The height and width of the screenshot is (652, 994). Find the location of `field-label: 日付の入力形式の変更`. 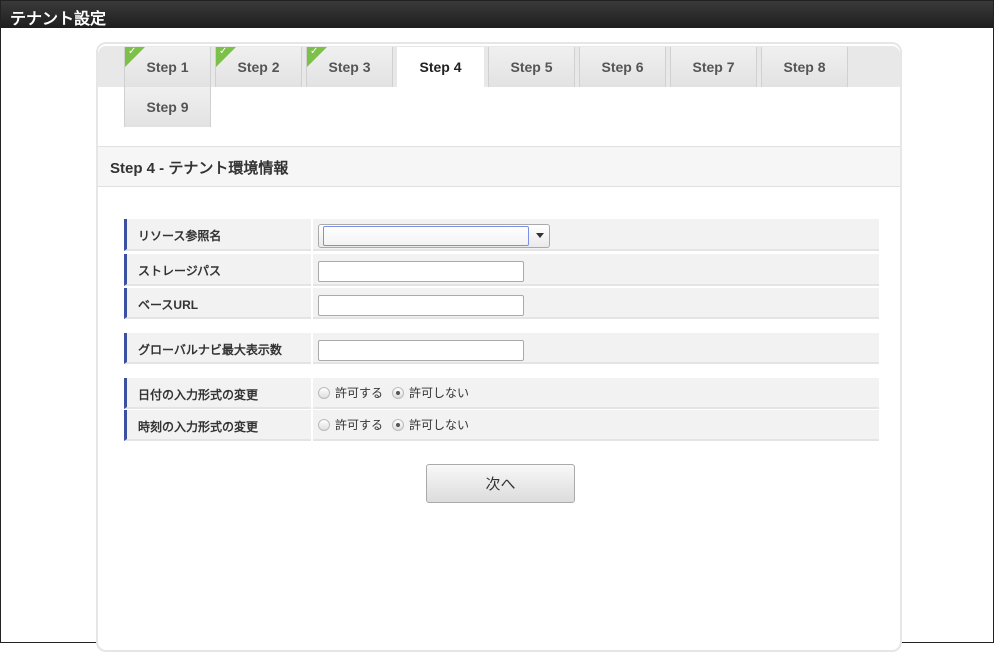

field-label: 日付の入力形式の変更 is located at coordinates (217, 393).